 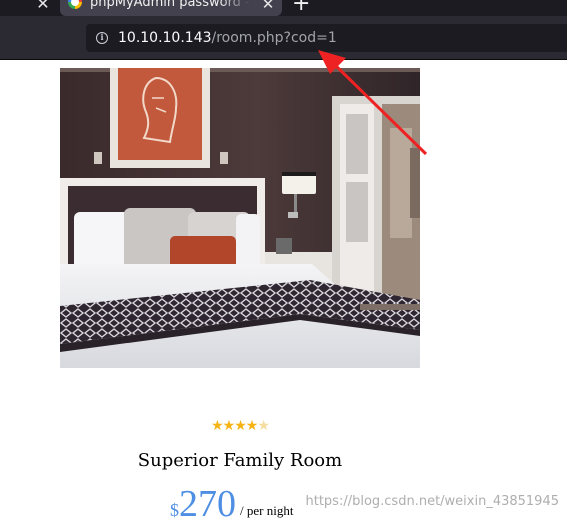 What do you see at coordinates (207, 502) in the screenshot?
I see `price-amount: 270` at bounding box center [207, 502].